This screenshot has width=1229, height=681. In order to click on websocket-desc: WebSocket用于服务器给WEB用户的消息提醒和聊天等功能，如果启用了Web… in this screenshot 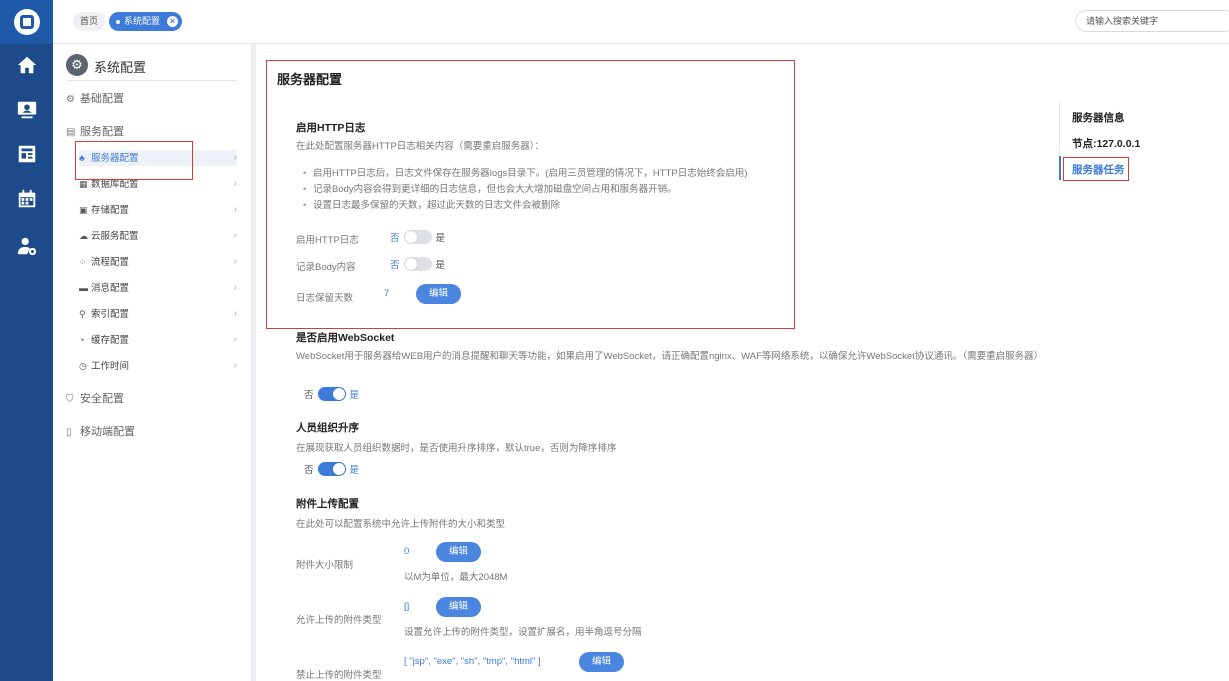, I will do `click(670, 356)`.